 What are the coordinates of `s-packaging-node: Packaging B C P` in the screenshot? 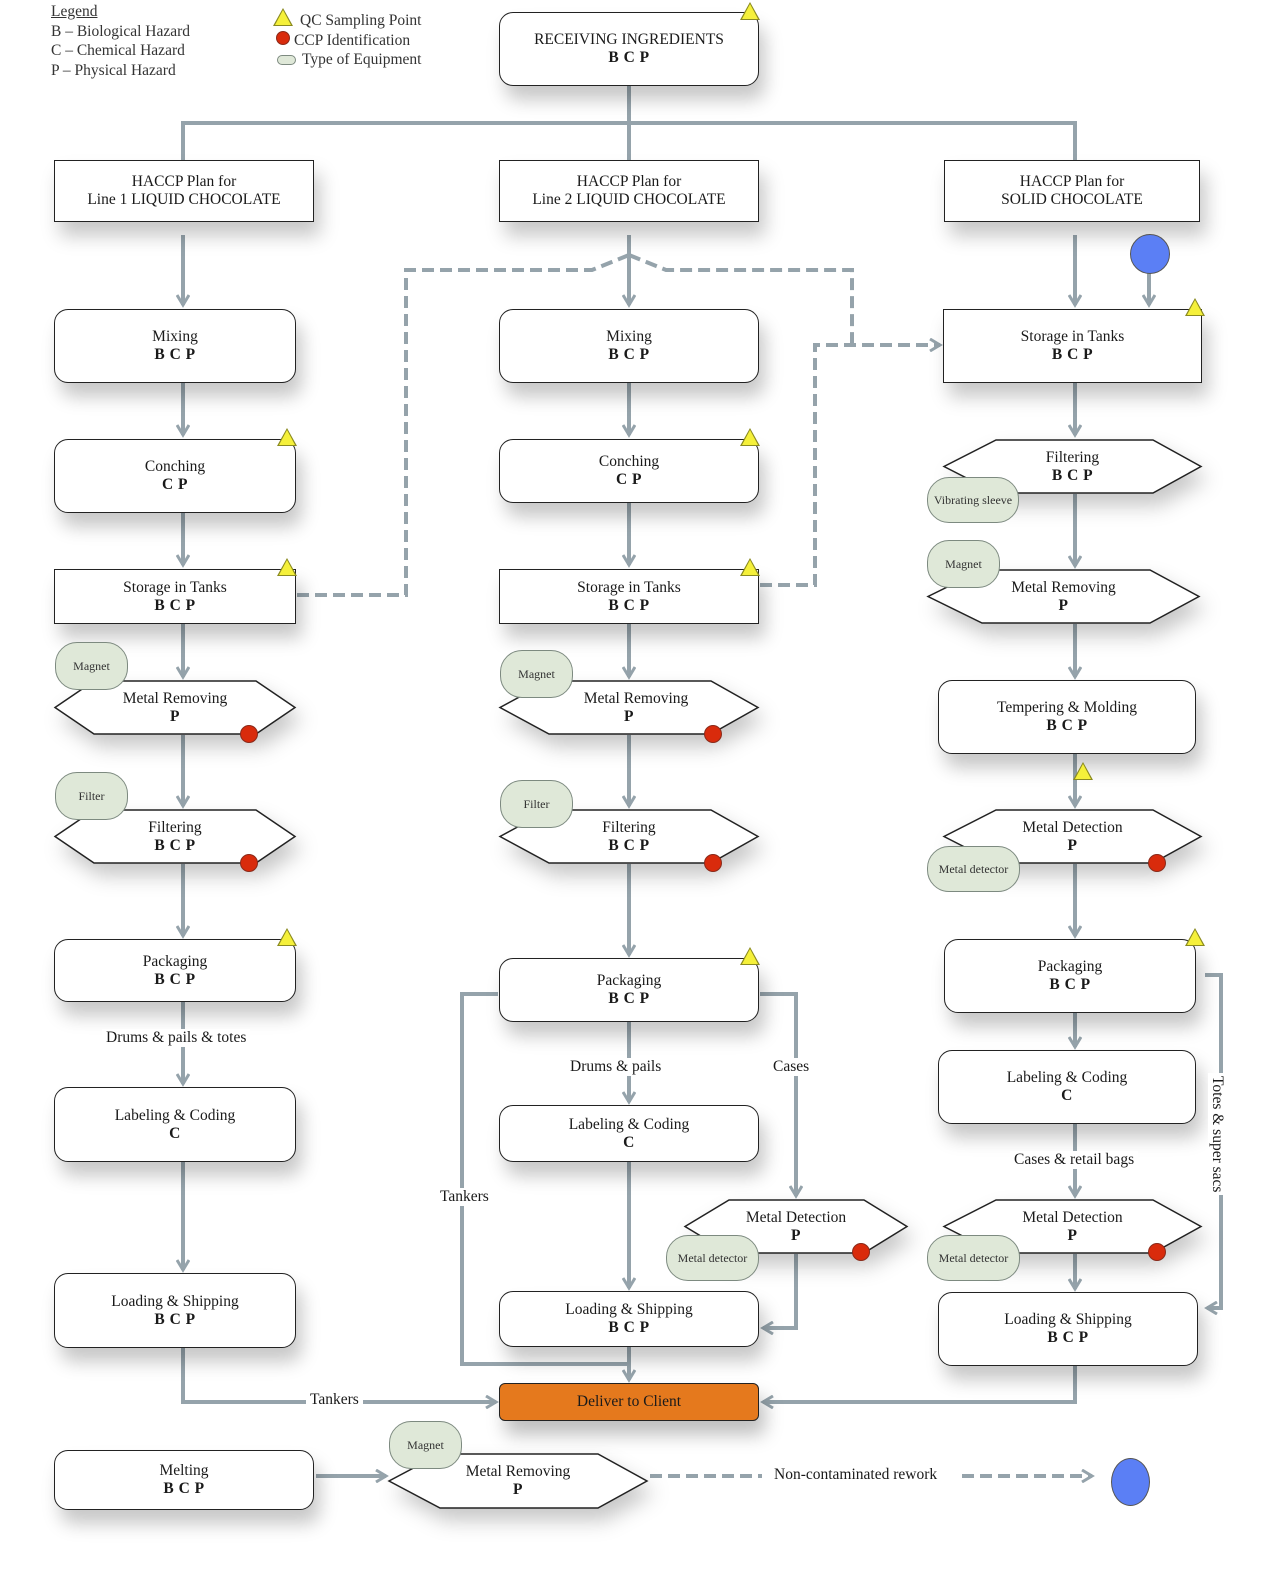 It's located at (1070, 976).